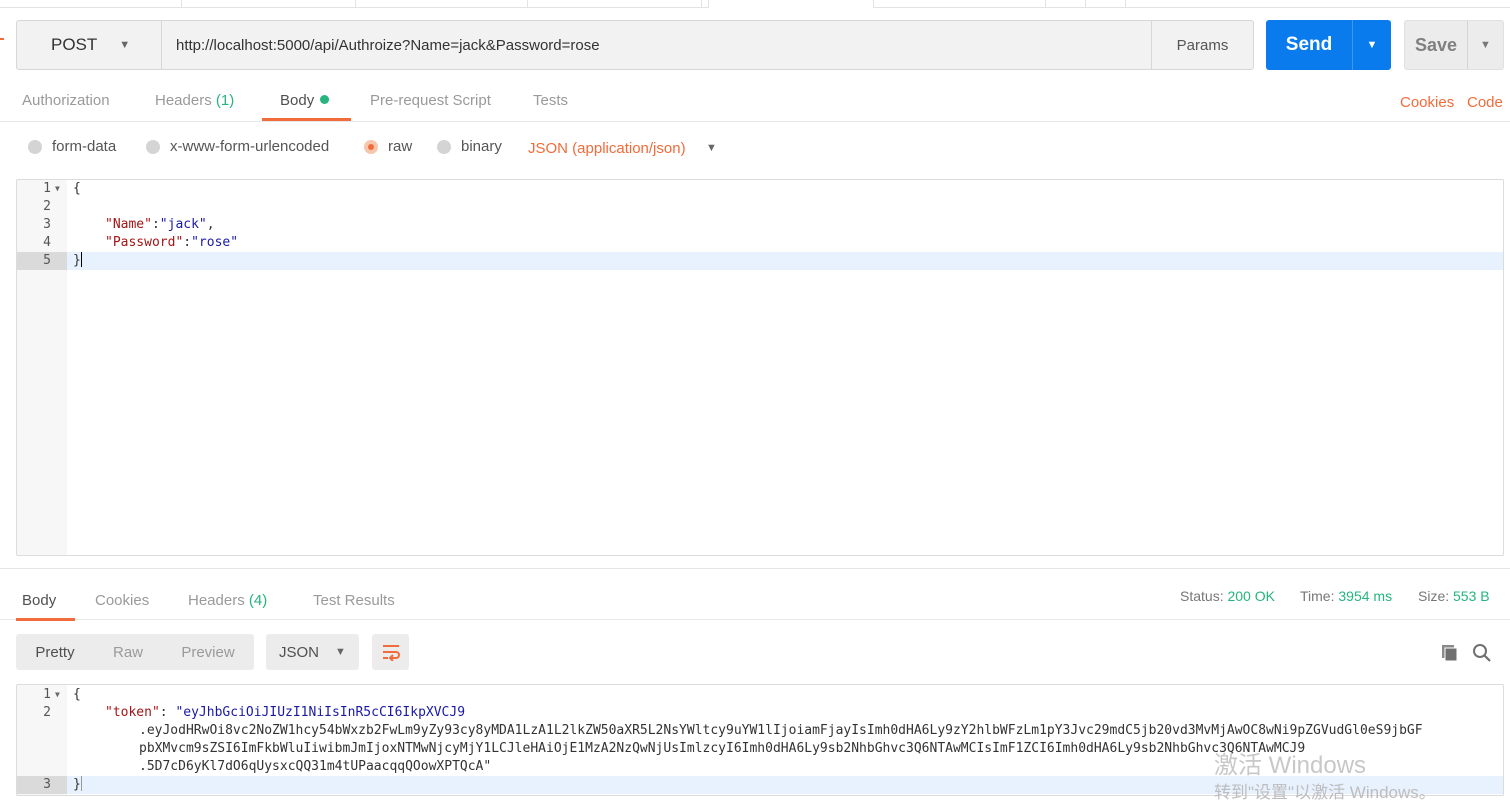 This screenshot has height=806, width=1510. What do you see at coordinates (183, 224) in the screenshot?
I see `json-value: "jack"` at bounding box center [183, 224].